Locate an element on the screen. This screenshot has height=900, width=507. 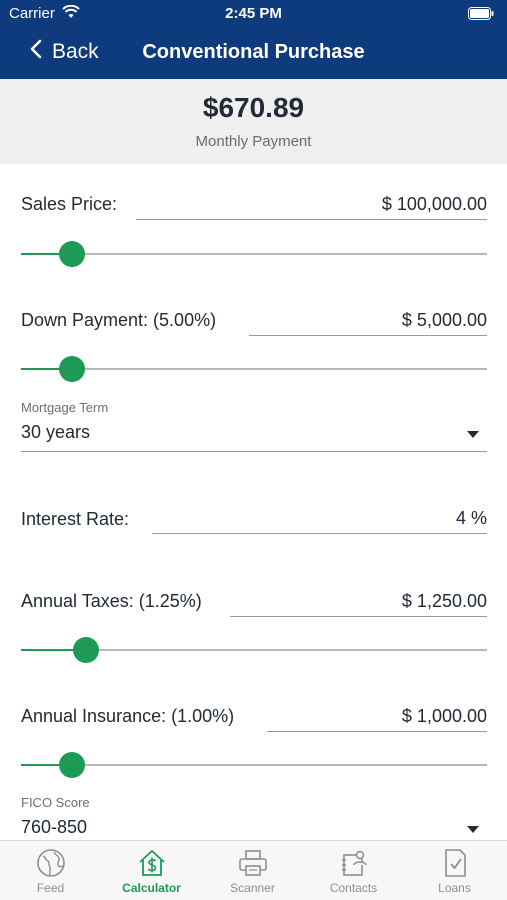
tab-label: Loans is located at coordinates (454, 888).